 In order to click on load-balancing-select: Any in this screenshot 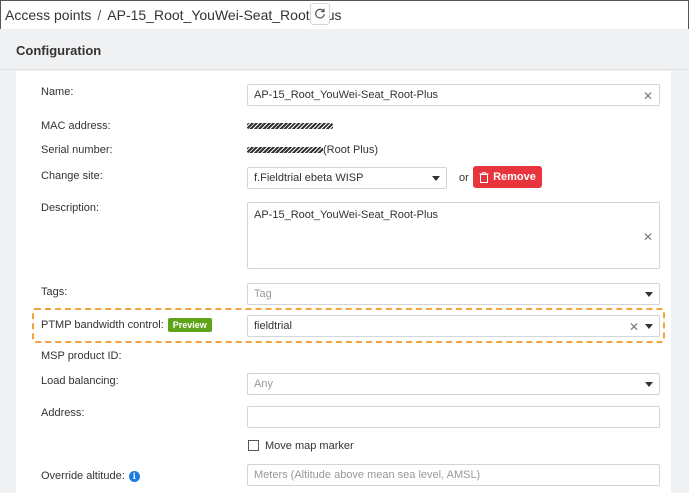, I will do `click(453, 384)`.